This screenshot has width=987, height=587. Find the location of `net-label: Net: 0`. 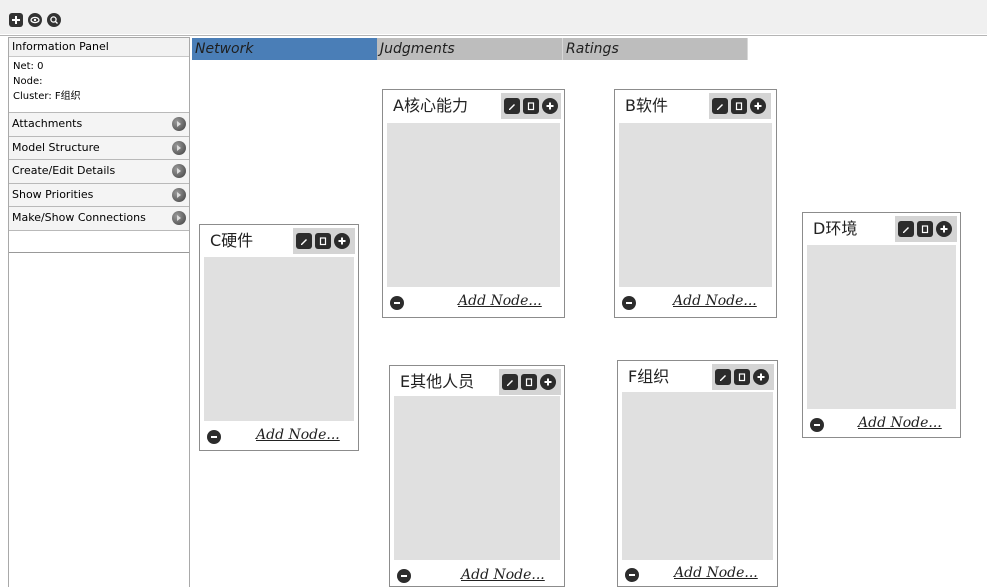

net-label: Net: 0 is located at coordinates (28, 66).